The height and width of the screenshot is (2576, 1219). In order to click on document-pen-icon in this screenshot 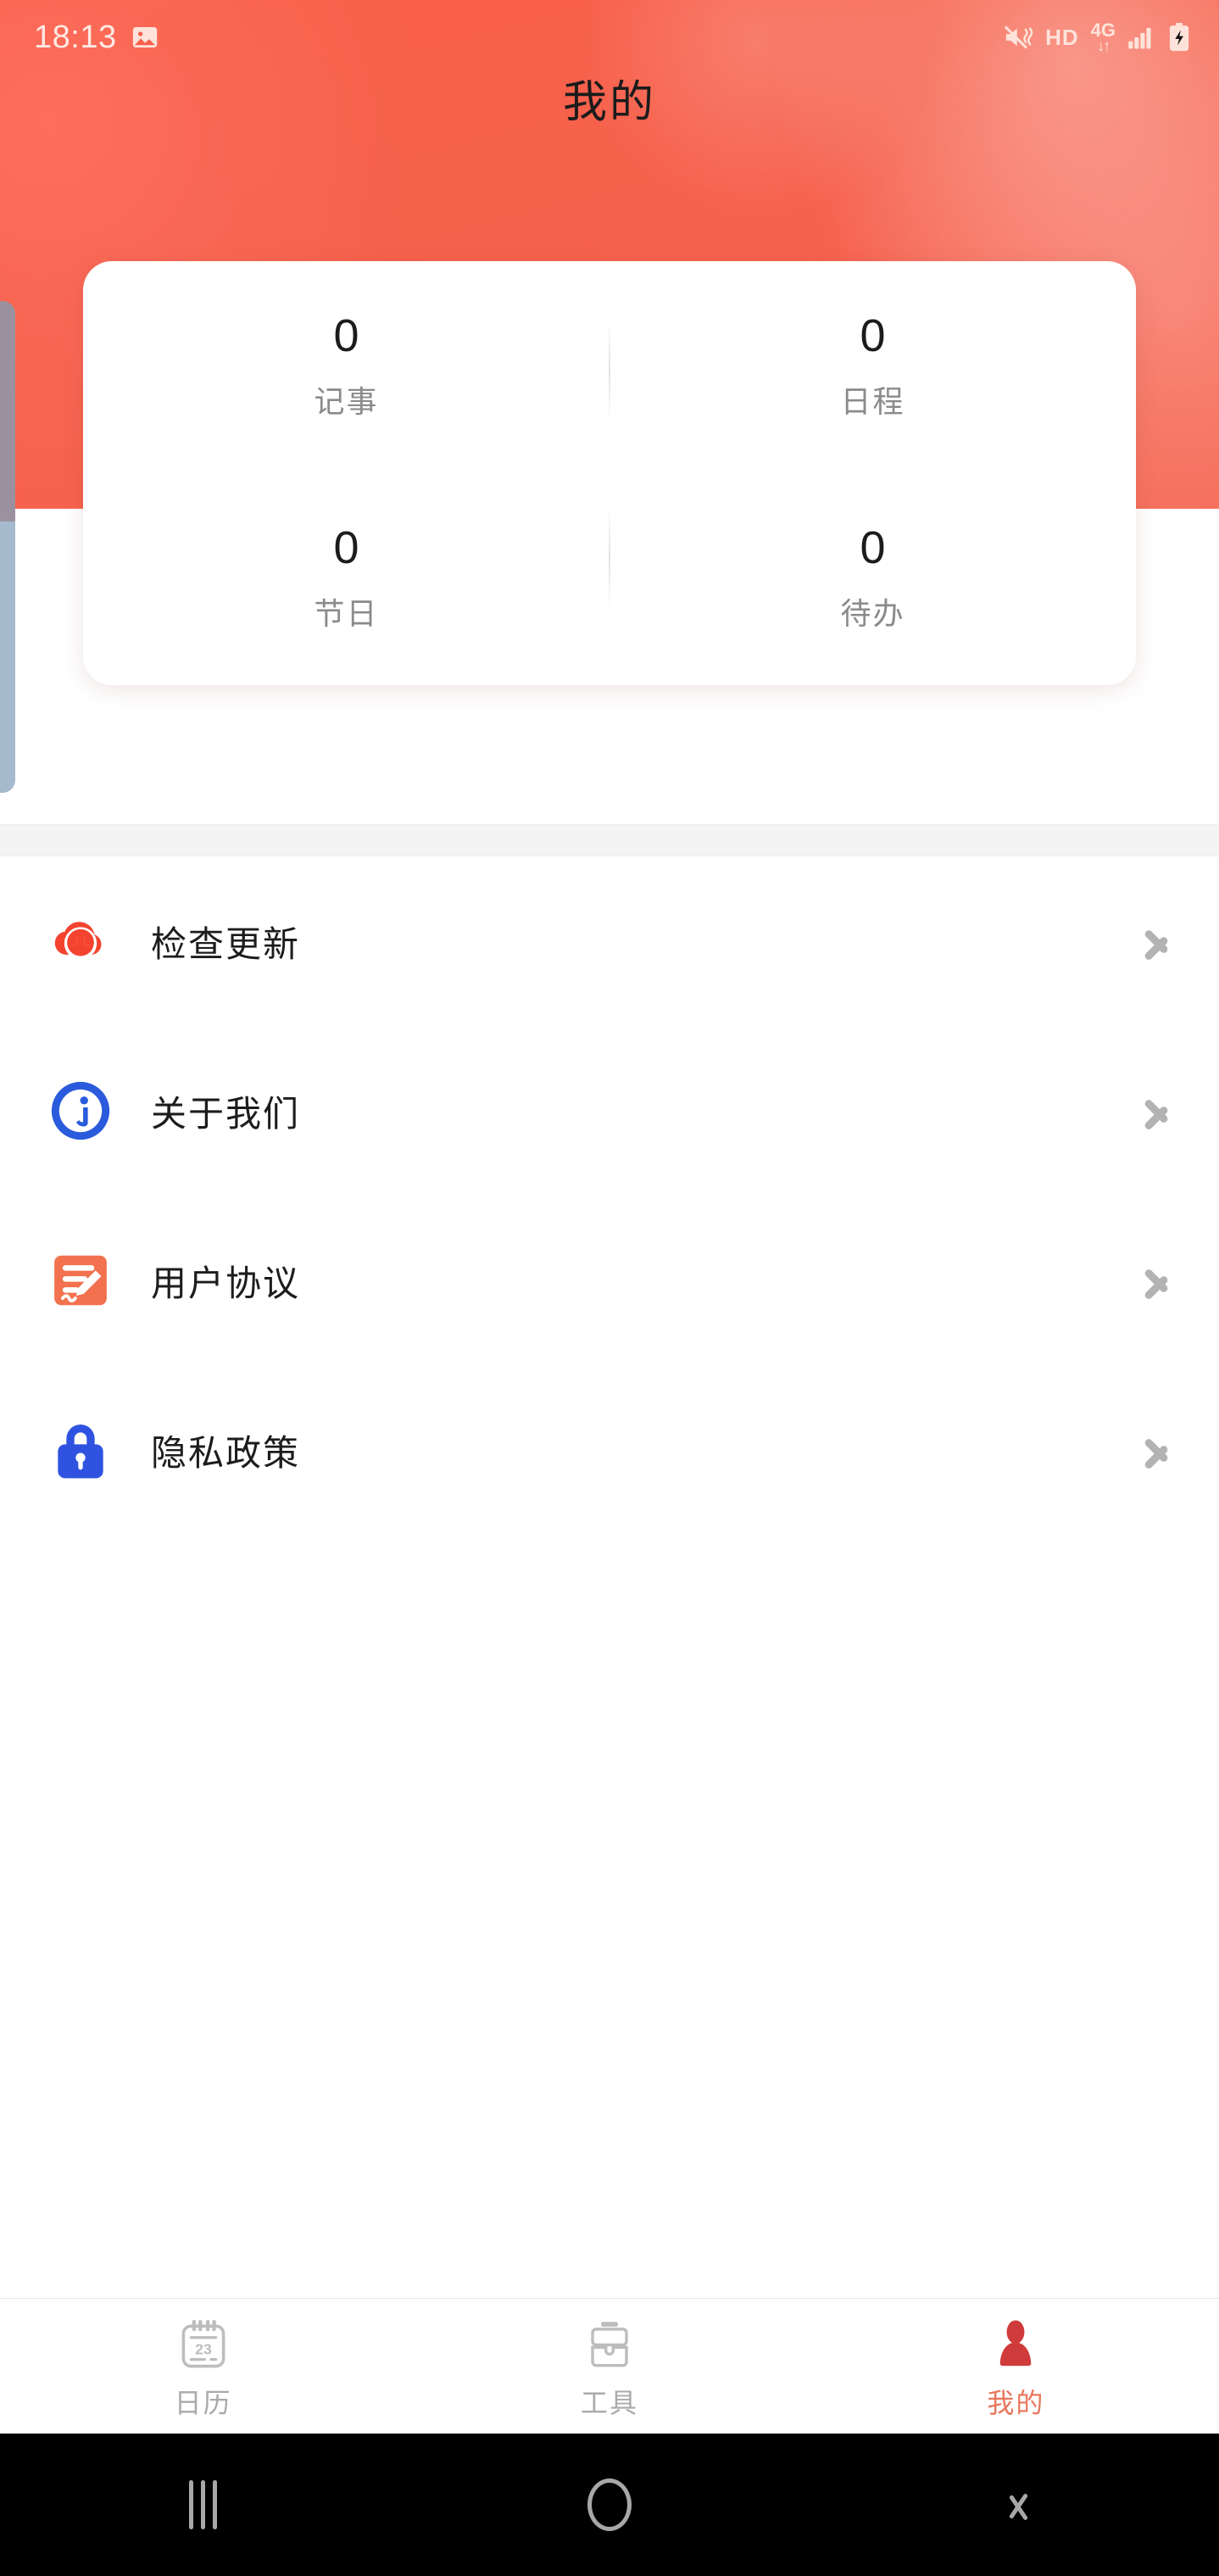, I will do `click(80, 1280)`.